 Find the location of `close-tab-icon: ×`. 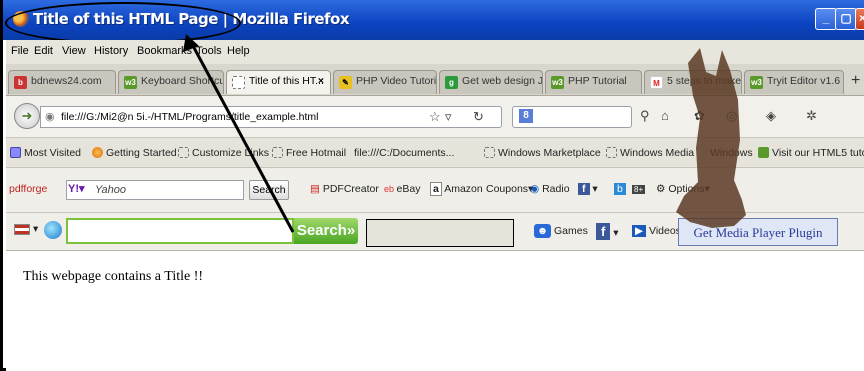

close-tab-icon: × is located at coordinates (321, 81).